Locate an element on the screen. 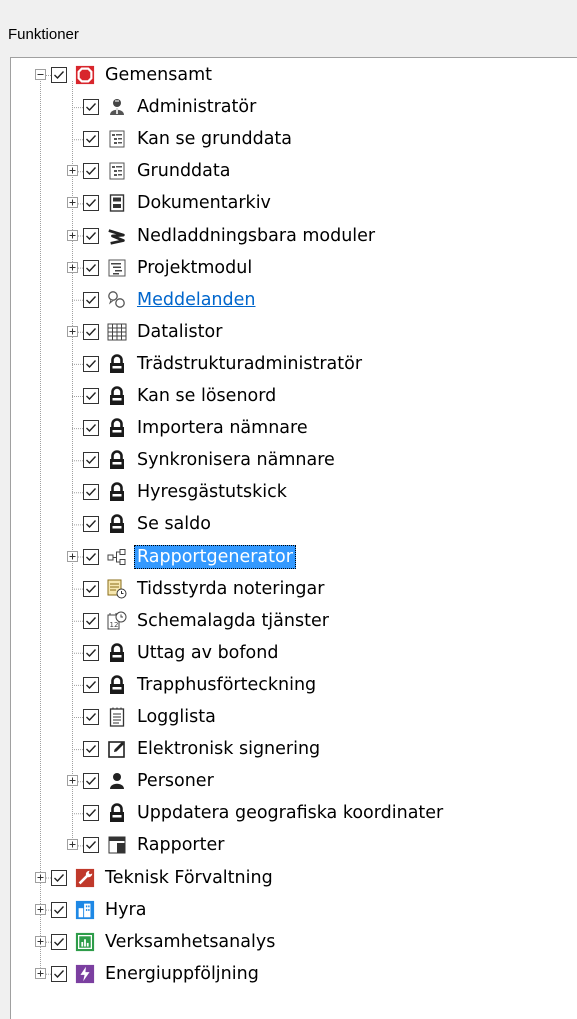 The width and height of the screenshot is (577, 1019). tree-node-label: Hyresgästutskick is located at coordinates (212, 492).